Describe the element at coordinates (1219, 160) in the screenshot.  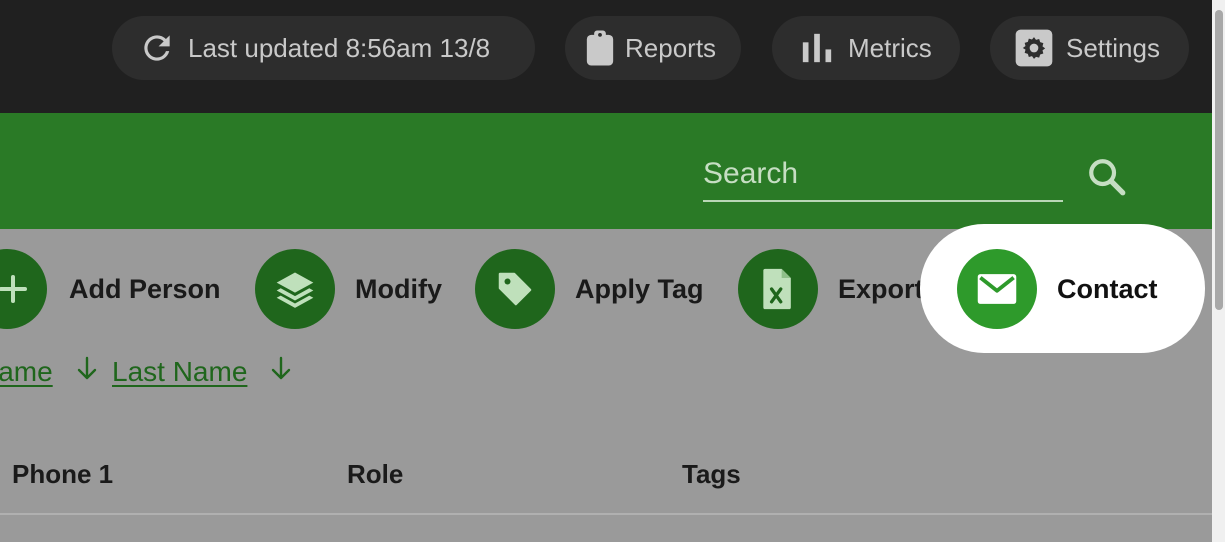
I see `scrollbar-thumb` at that location.